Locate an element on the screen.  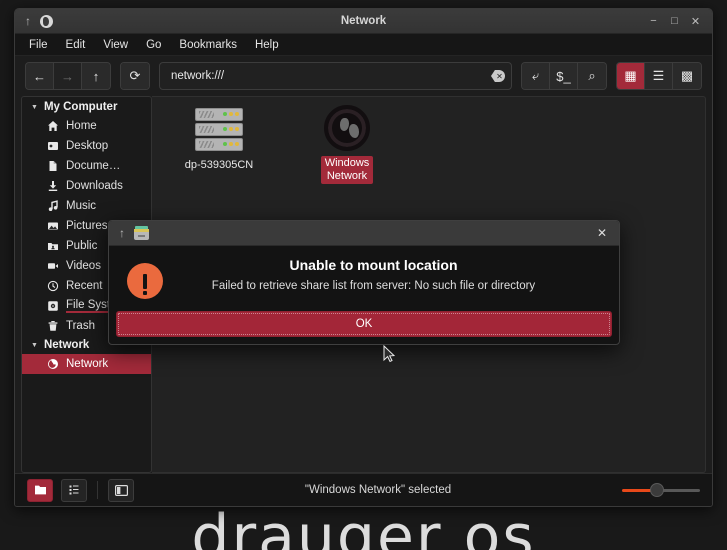
desktop-icon is located at coordinates (52, 146).